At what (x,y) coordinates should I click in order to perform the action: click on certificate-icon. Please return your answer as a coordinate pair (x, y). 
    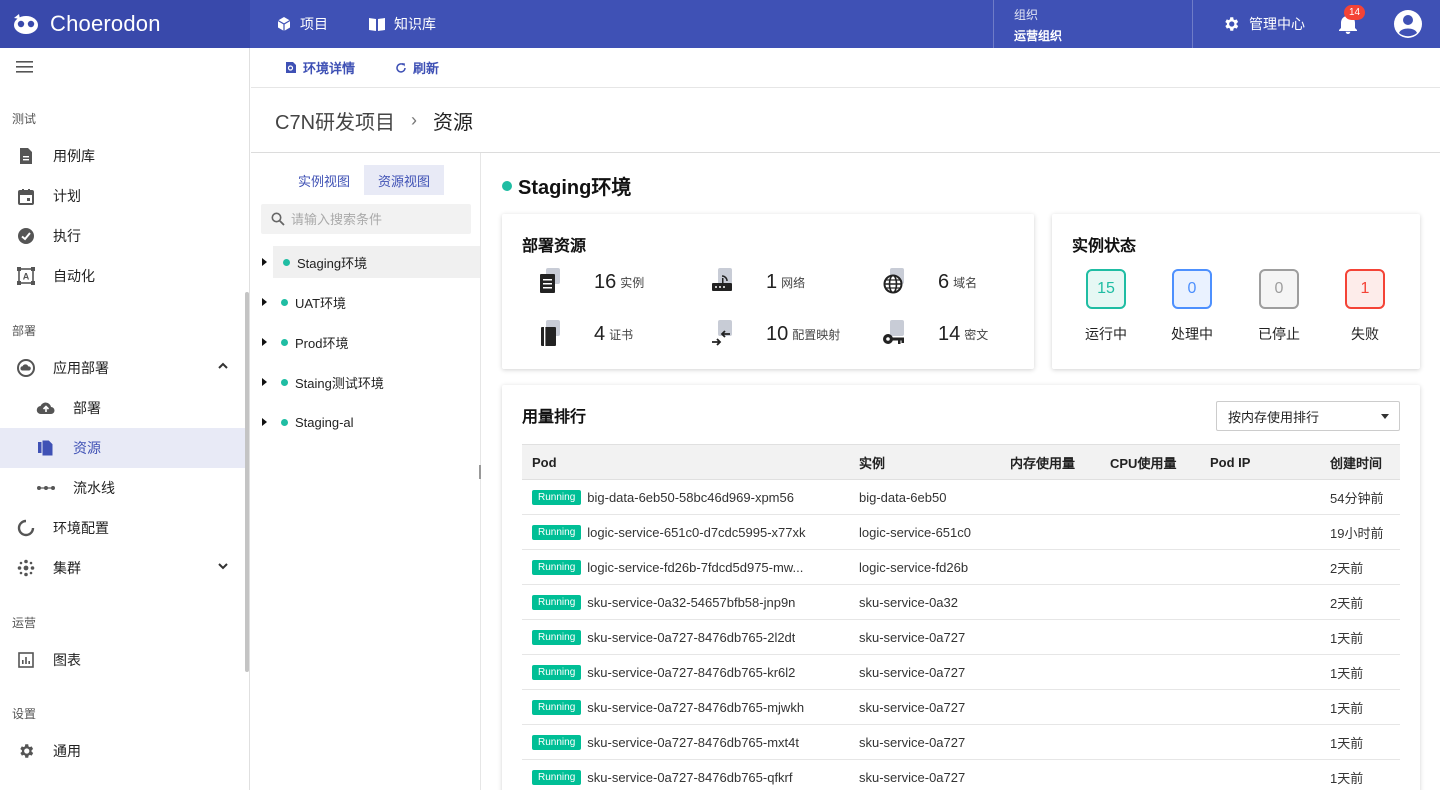
    Looking at the image, I should click on (550, 334).